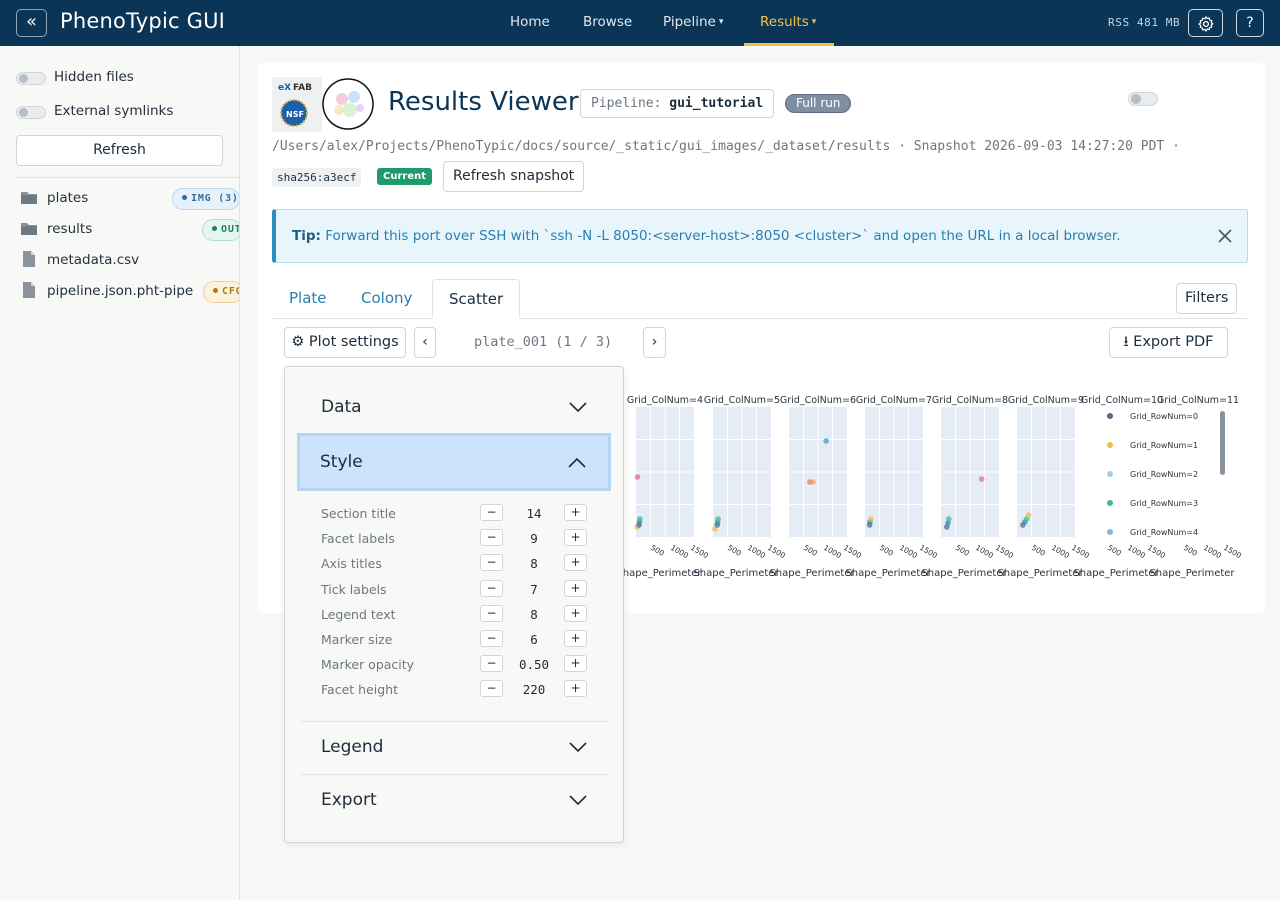 The width and height of the screenshot is (1280, 900). Describe the element at coordinates (220, 230) in the screenshot. I see `out-badge: OUT` at that location.